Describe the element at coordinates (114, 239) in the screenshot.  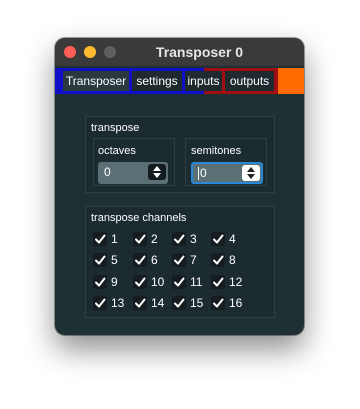
I see `channel-label: 1` at that location.